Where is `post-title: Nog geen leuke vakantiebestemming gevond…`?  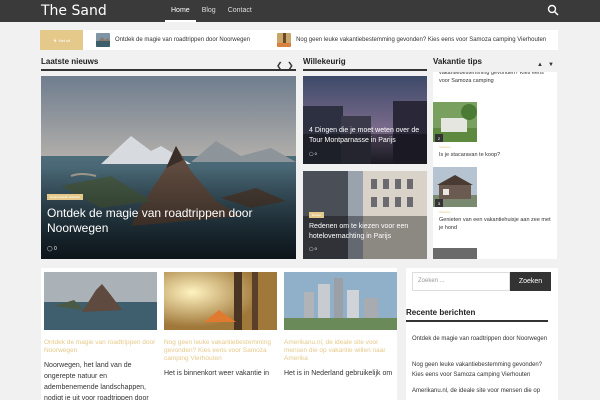 post-title: Nog geen leuke vakantiebestemming gevond… is located at coordinates (220, 351).